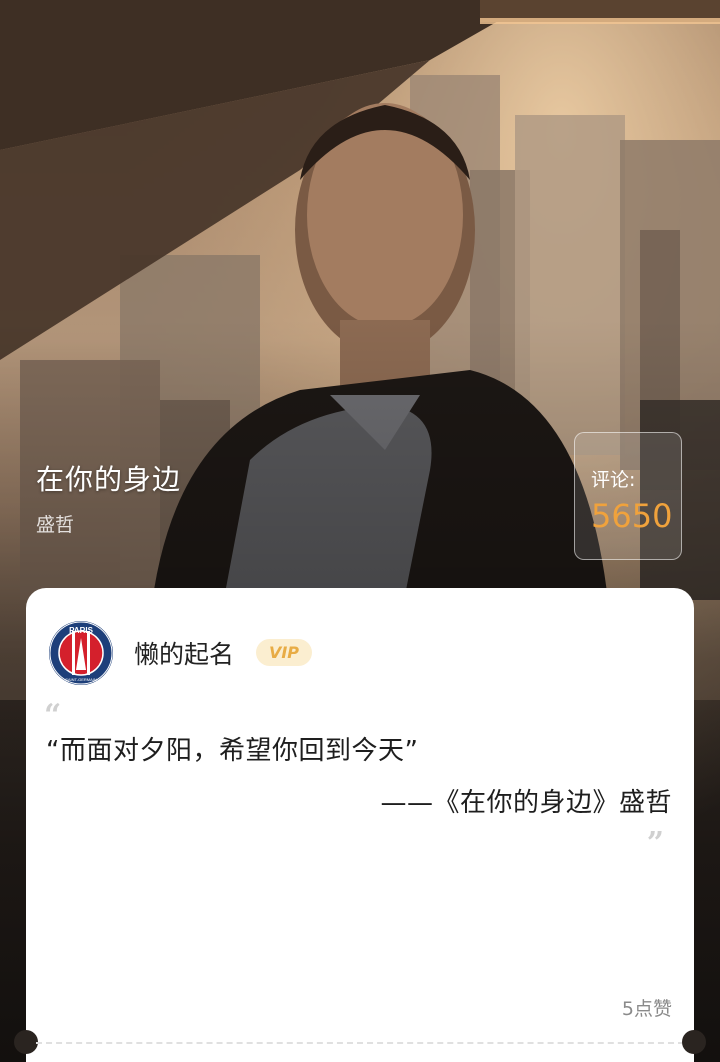  What do you see at coordinates (647, 1007) in the screenshot?
I see `like-count: 5点赞` at bounding box center [647, 1007].